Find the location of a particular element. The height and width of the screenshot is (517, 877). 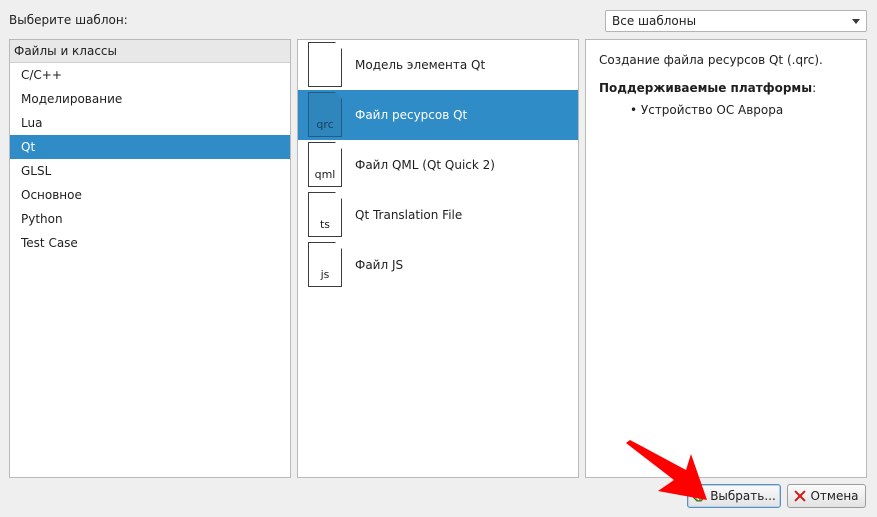

template-item-label: Файл QML (Qt Quick 2) is located at coordinates (425, 165).